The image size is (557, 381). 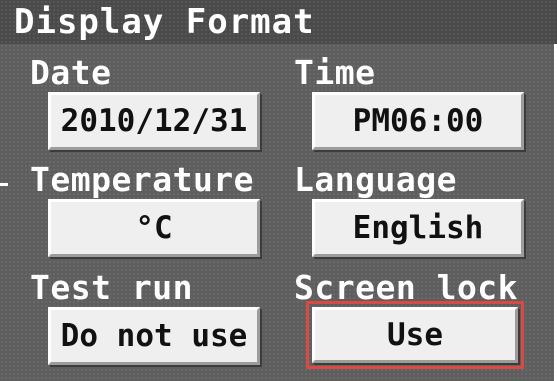 What do you see at coordinates (111, 287) in the screenshot?
I see `test-run-label: Test run` at bounding box center [111, 287].